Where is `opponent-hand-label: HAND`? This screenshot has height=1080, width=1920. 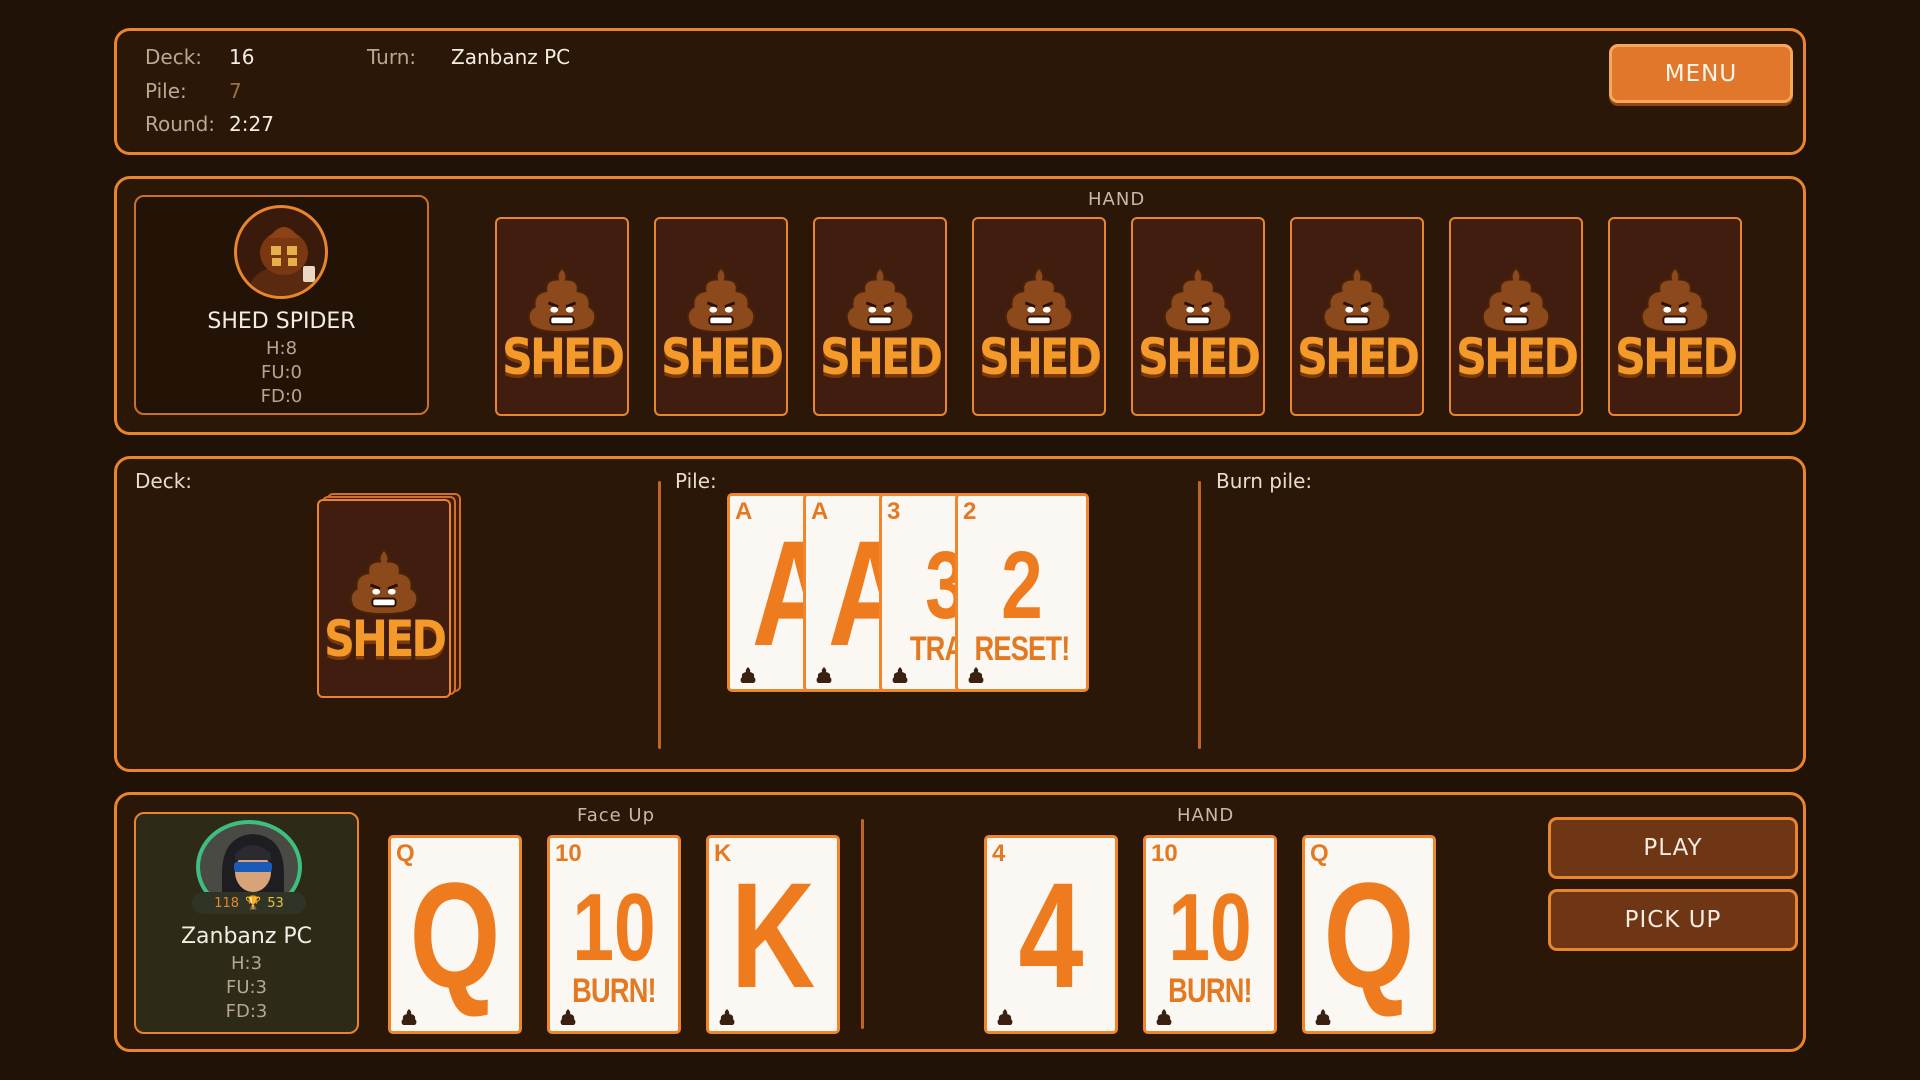 opponent-hand-label: HAND is located at coordinates (1117, 199).